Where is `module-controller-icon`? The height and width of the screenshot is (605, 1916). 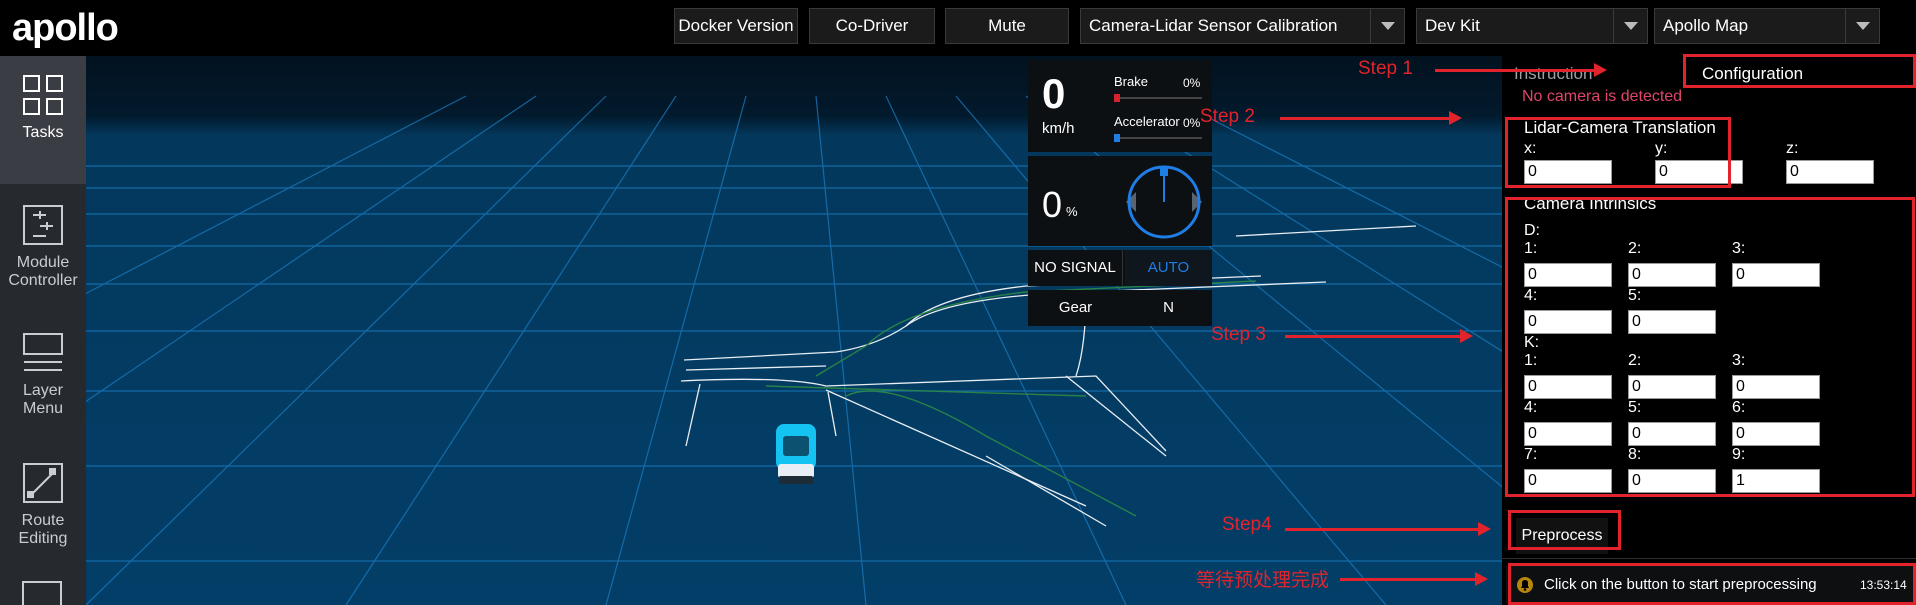
module-controller-icon is located at coordinates (43, 225).